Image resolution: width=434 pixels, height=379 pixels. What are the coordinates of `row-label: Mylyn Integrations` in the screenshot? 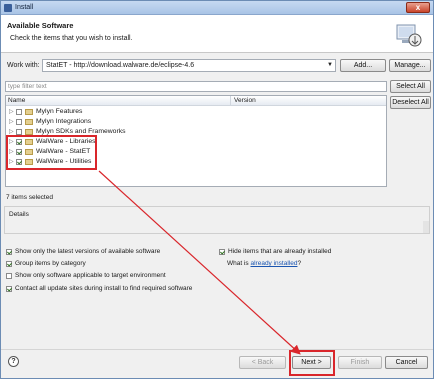 It's located at (64, 121).